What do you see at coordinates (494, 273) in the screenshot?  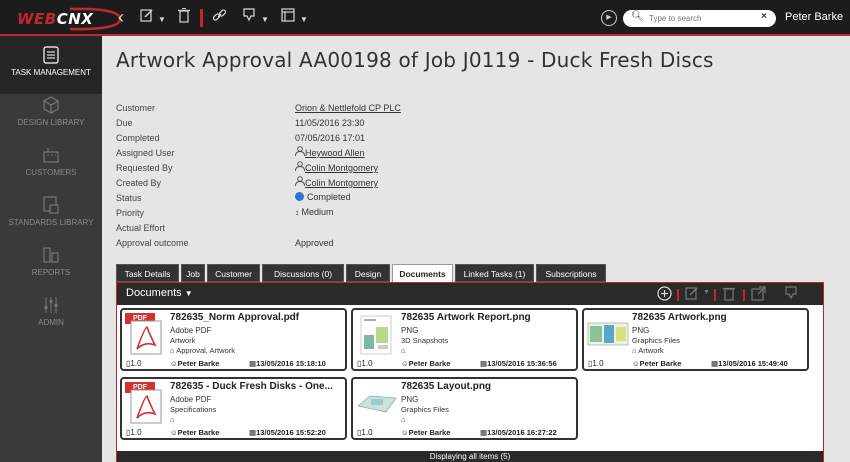 I see `tab-linked-tasks: Linked Tasks (1)` at bounding box center [494, 273].